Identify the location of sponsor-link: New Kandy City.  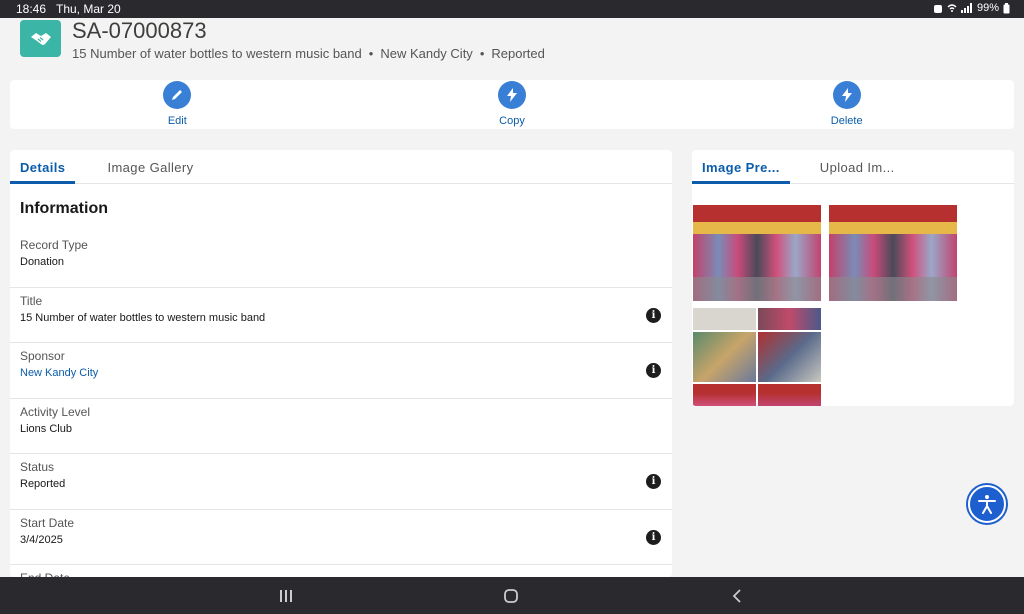
(341, 373).